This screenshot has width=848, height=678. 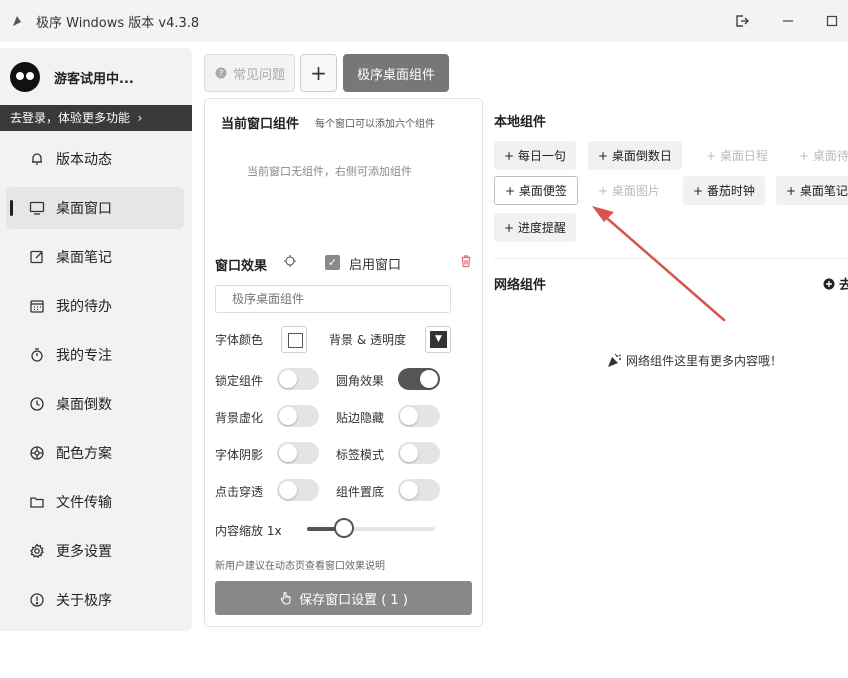 What do you see at coordinates (360, 492) in the screenshot?
I see `widget-bottom-label: 组件置底` at bounding box center [360, 492].